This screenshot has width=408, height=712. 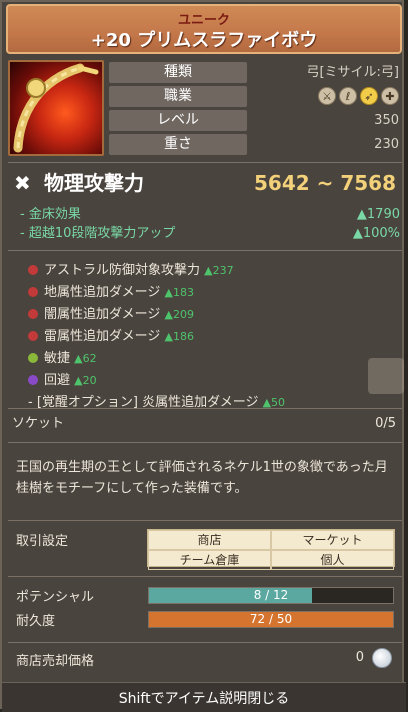 What do you see at coordinates (42, 541) in the screenshot?
I see `trade-label: 取引設定` at bounding box center [42, 541].